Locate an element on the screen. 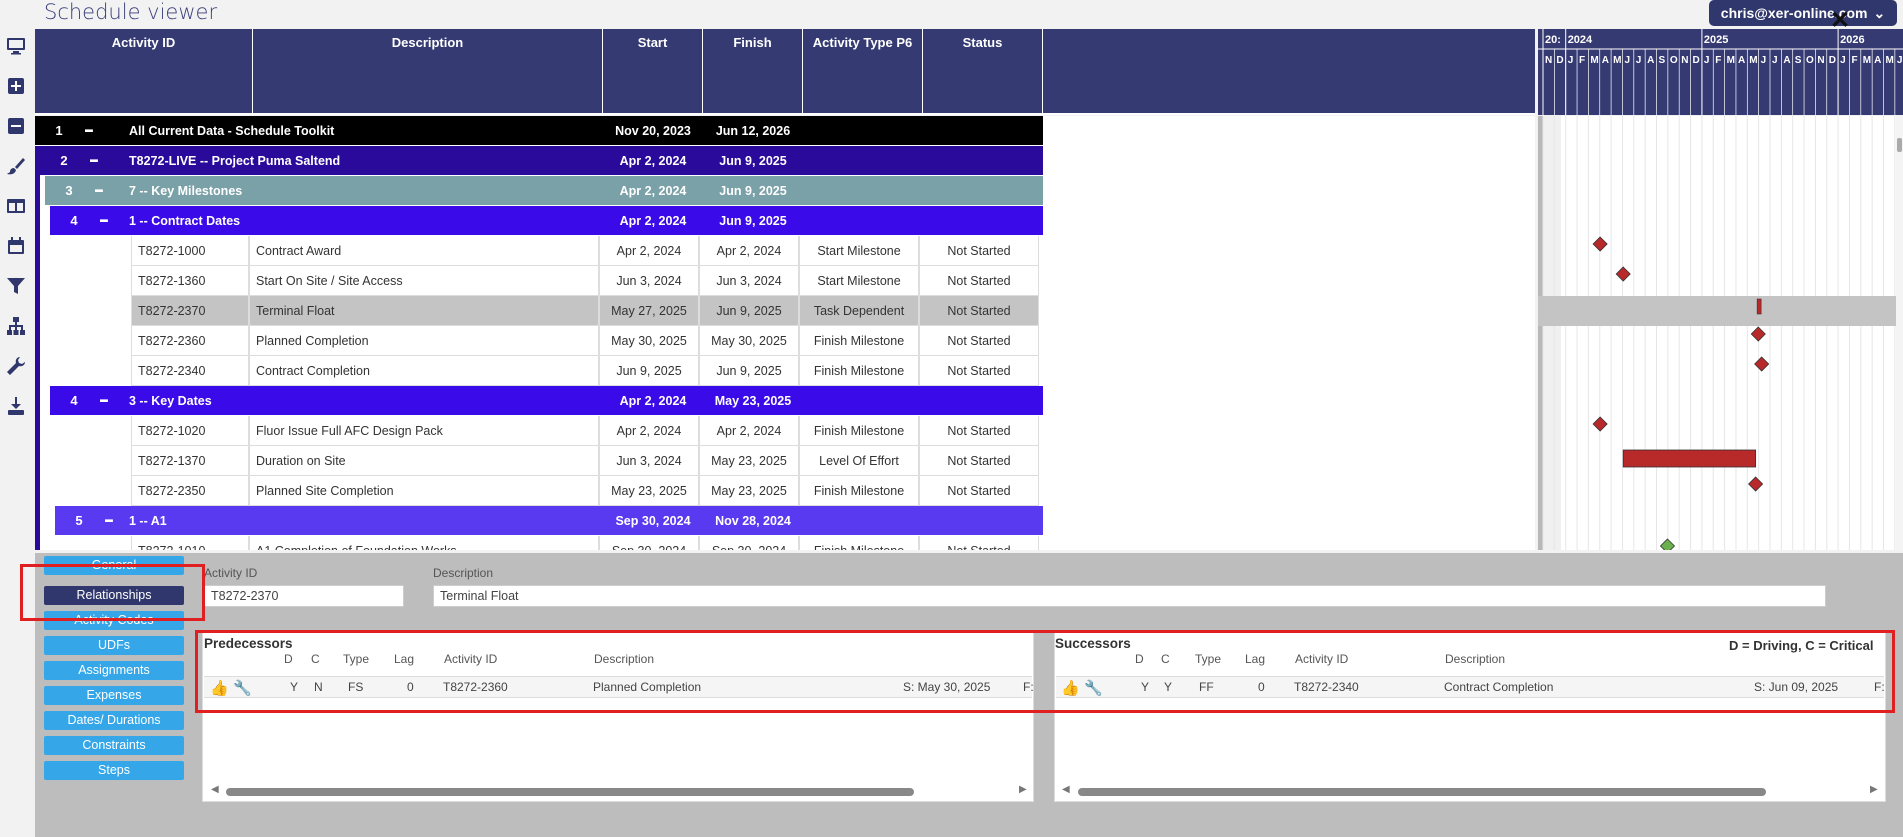  wbs-label: T8272-LIVE -- Project Puma Saltend is located at coordinates (235, 161).